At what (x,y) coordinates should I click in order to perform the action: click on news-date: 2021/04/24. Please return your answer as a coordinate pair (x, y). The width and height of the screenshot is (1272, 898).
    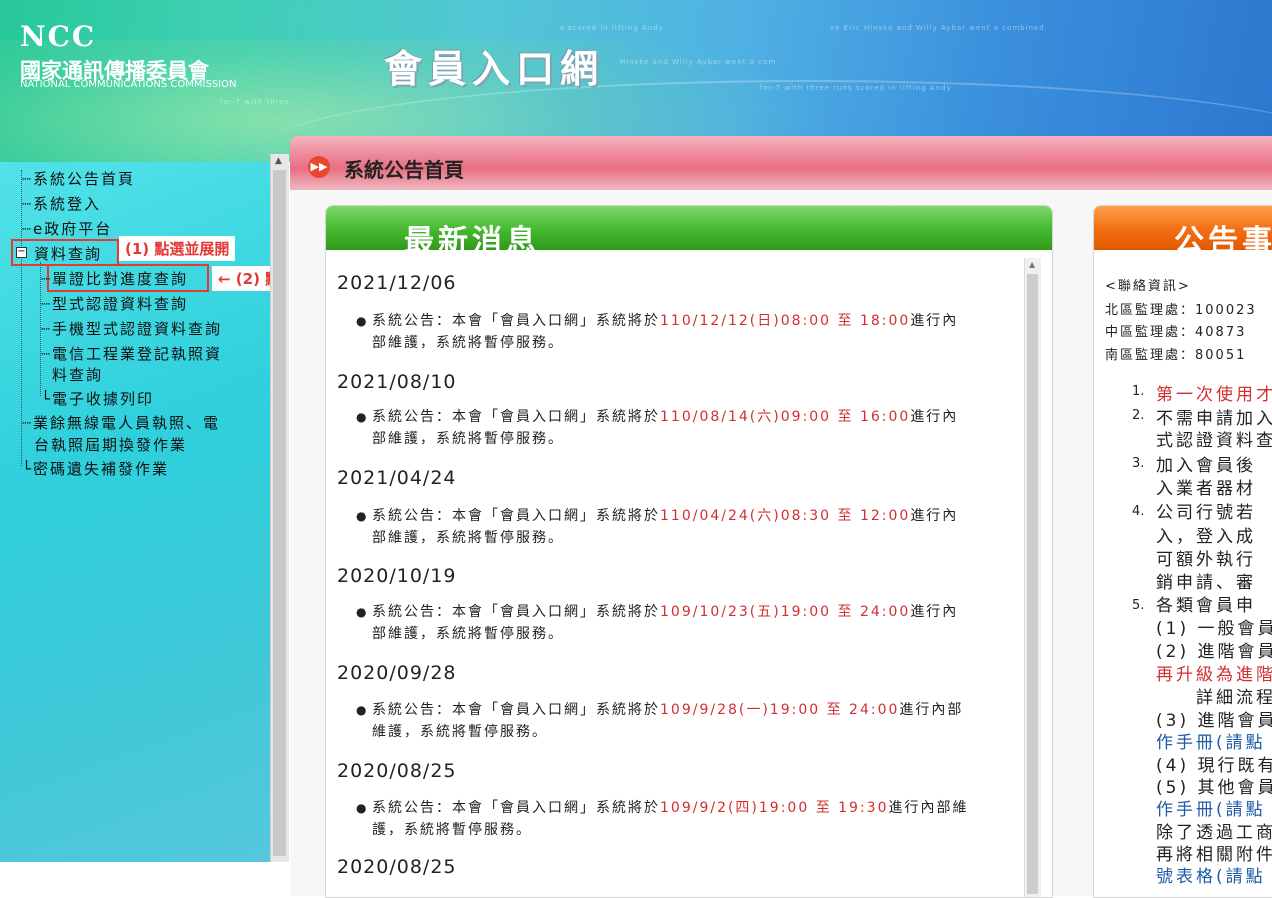
    Looking at the image, I should click on (397, 478).